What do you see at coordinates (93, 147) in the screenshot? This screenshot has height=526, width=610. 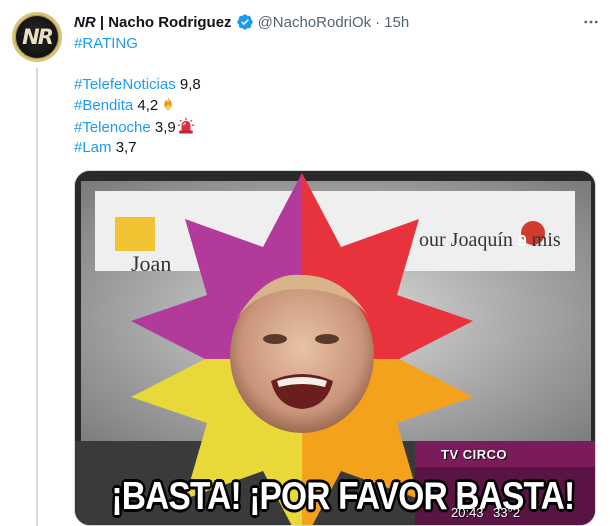 I see `hashtag: #Lam` at bounding box center [93, 147].